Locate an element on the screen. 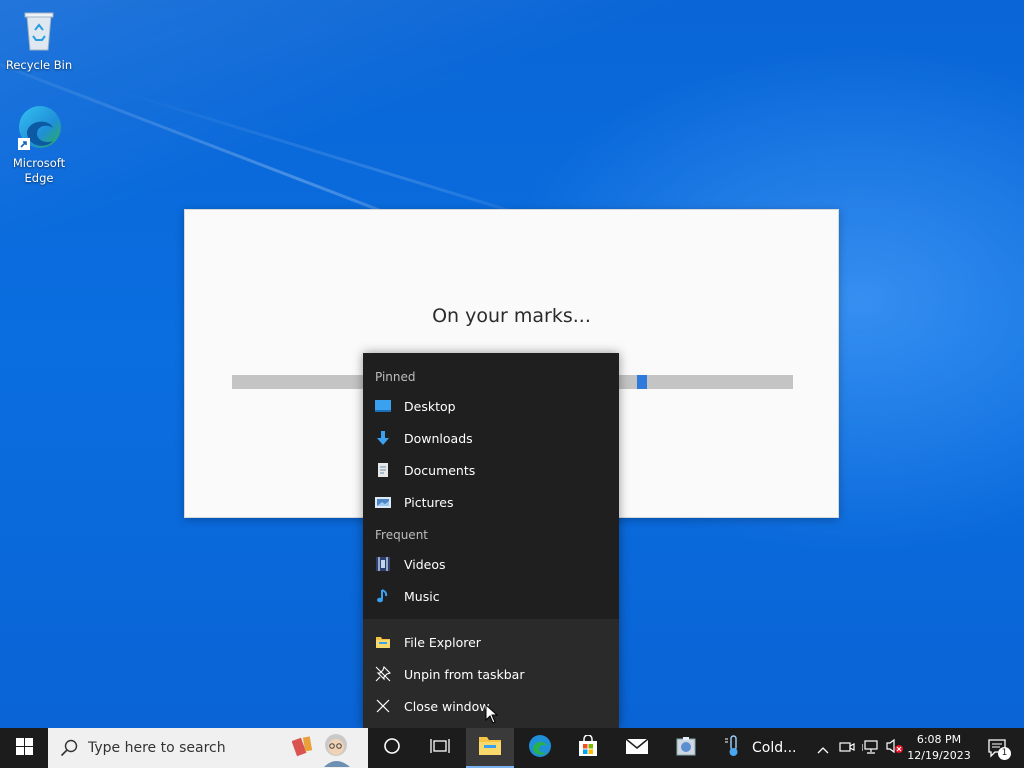 The image size is (1024, 768). taskbar-app-setup is located at coordinates (686, 748).